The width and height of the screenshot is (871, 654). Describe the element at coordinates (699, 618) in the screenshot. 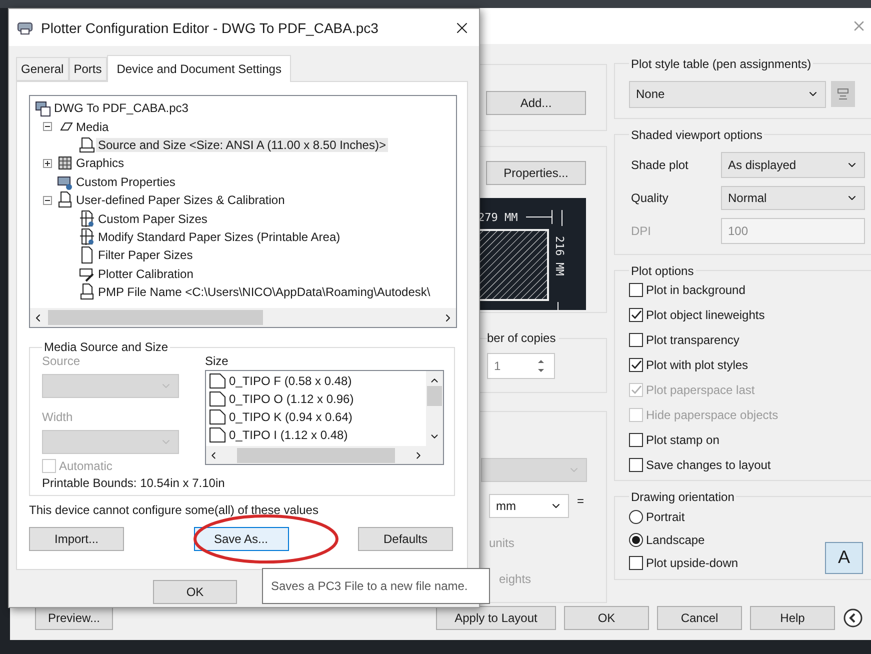

I see `dialog-button: Cancel` at that location.